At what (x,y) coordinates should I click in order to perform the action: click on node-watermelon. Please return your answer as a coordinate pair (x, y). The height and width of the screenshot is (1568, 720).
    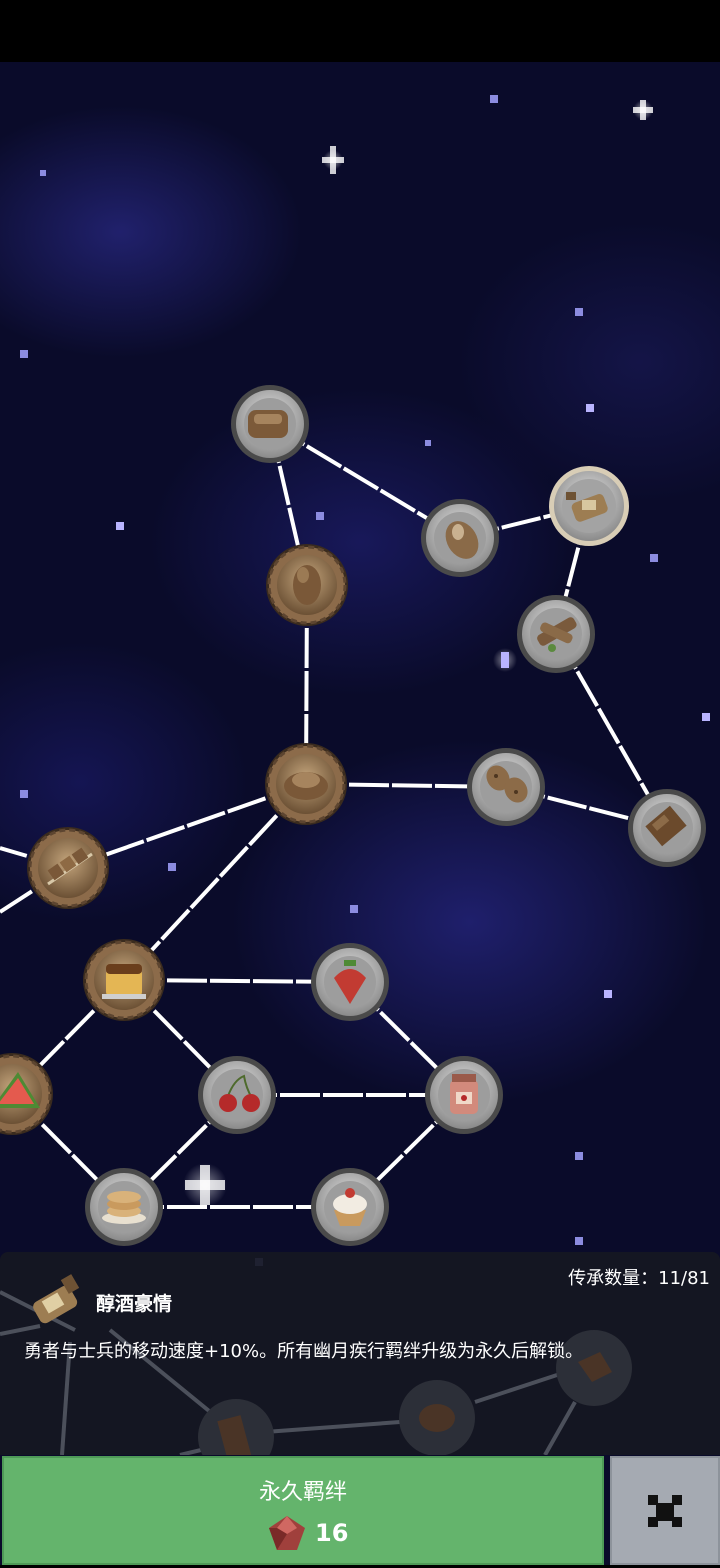
    Looking at the image, I should click on (26, 1094).